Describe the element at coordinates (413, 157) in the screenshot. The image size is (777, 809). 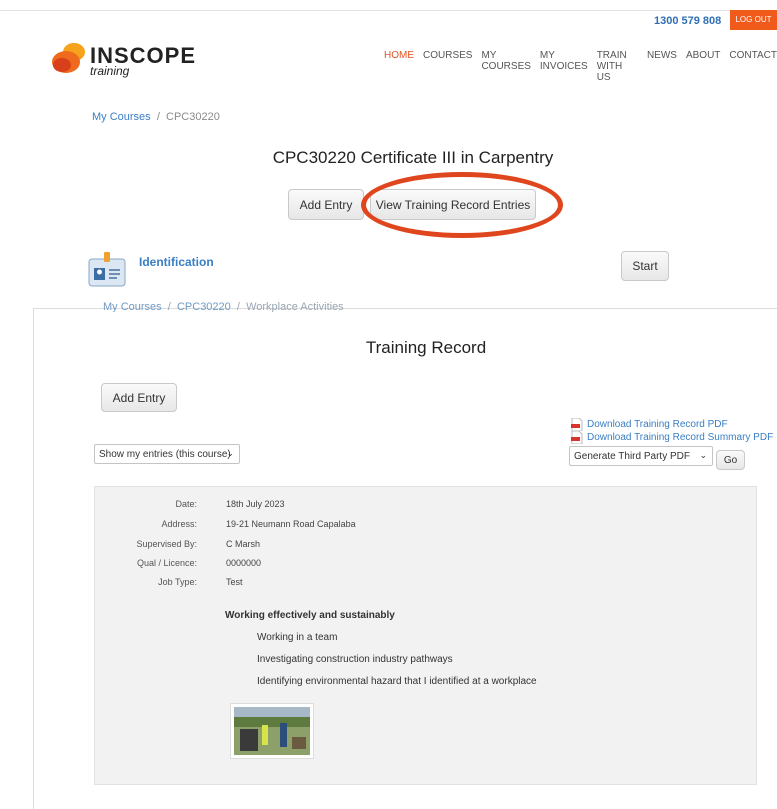
I see `course-title: CPC30220 Certificate III in Carpentry` at that location.